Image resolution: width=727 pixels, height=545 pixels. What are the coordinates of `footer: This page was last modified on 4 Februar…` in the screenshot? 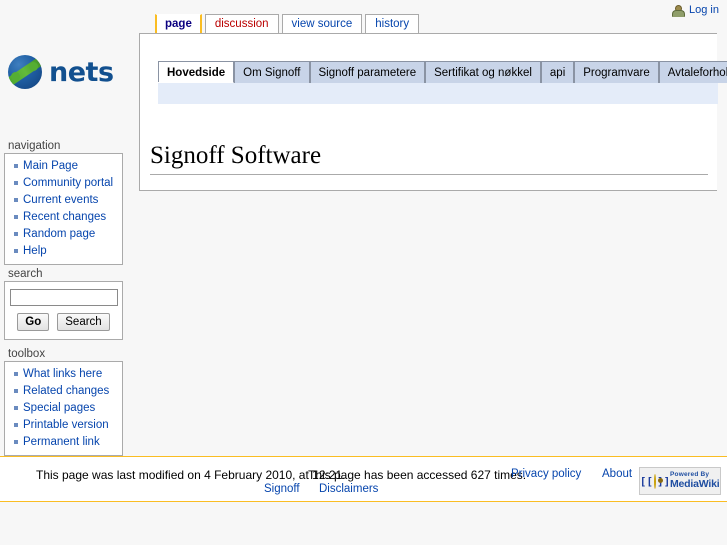 It's located at (363, 479).